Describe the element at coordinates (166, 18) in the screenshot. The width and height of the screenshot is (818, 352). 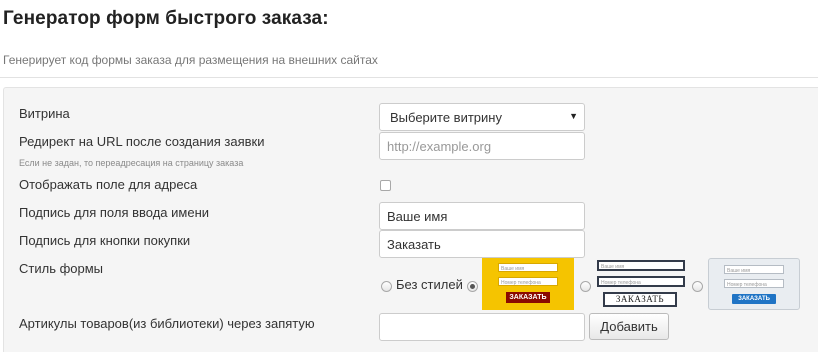
I see `page-title: Генератор форм быстрого заказа:` at that location.